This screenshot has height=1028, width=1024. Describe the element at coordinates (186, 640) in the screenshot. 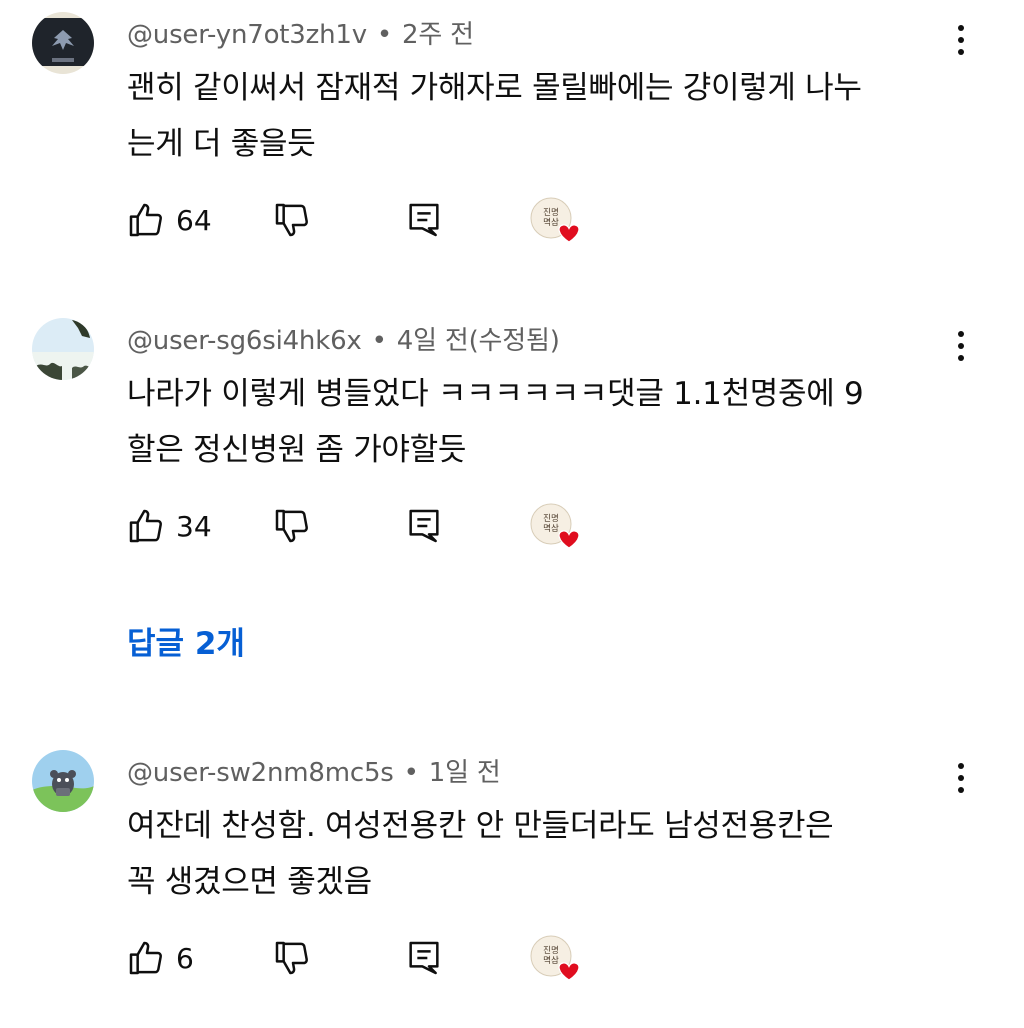

I see `view-replies-link: 답글 2개` at that location.